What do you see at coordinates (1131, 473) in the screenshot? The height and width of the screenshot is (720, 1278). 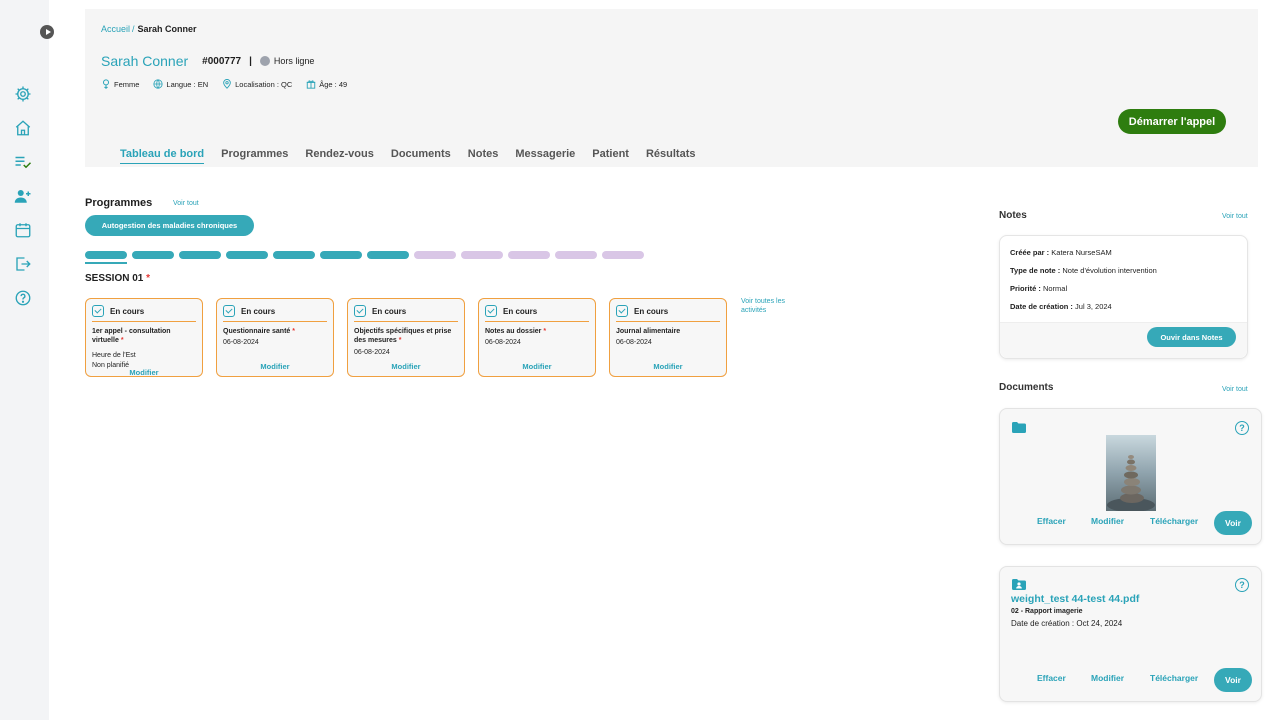 I see `document-thumbnail` at bounding box center [1131, 473].